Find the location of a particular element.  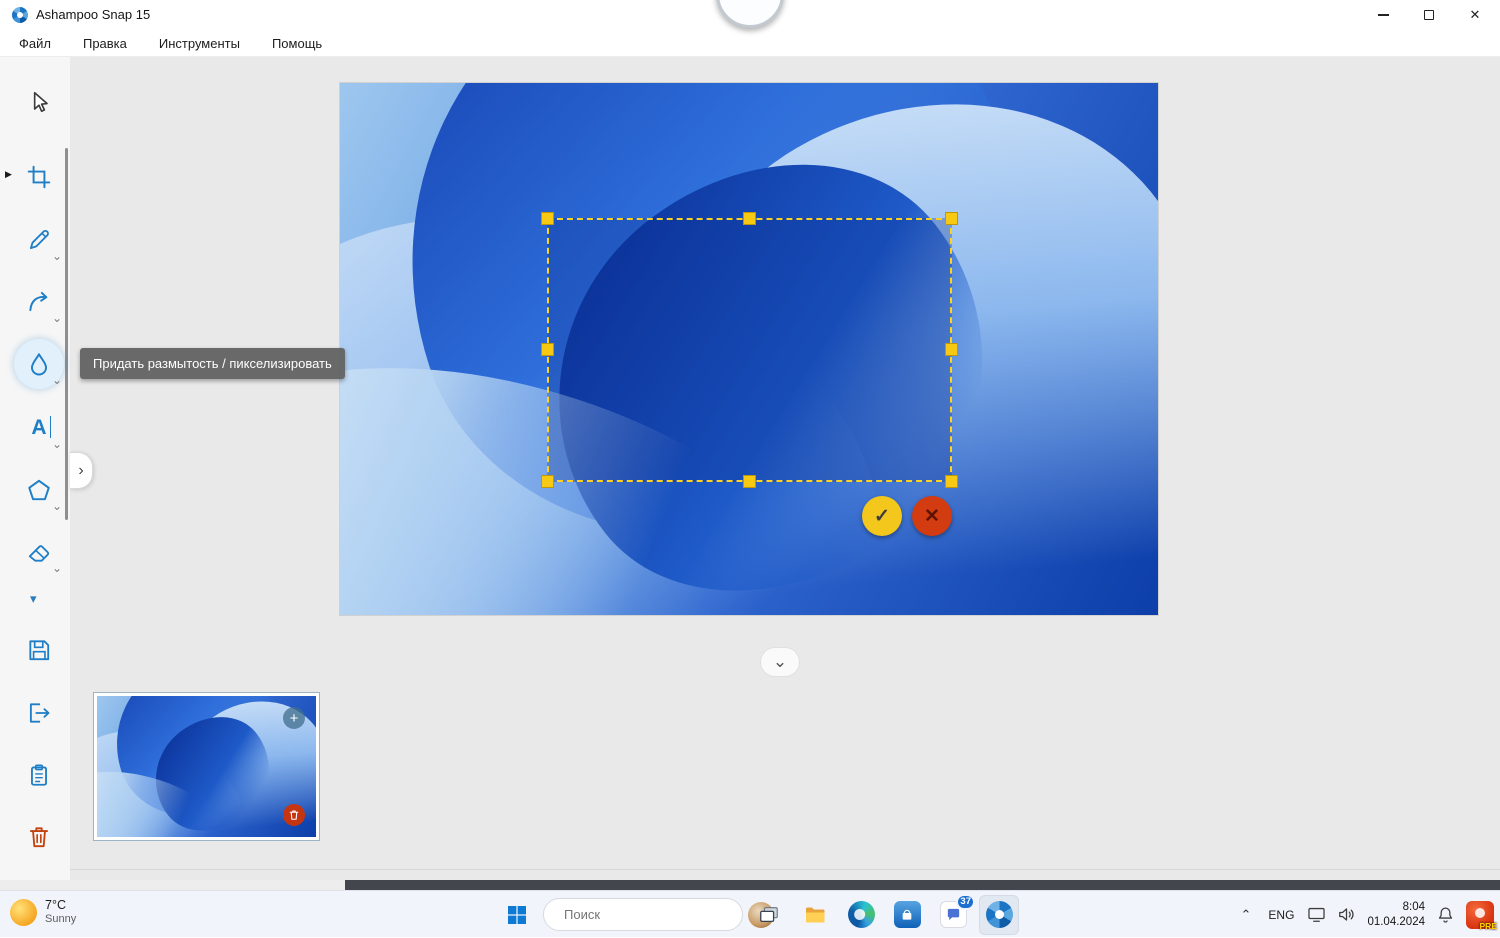

curved-arrow-icon is located at coordinates (38, 301).